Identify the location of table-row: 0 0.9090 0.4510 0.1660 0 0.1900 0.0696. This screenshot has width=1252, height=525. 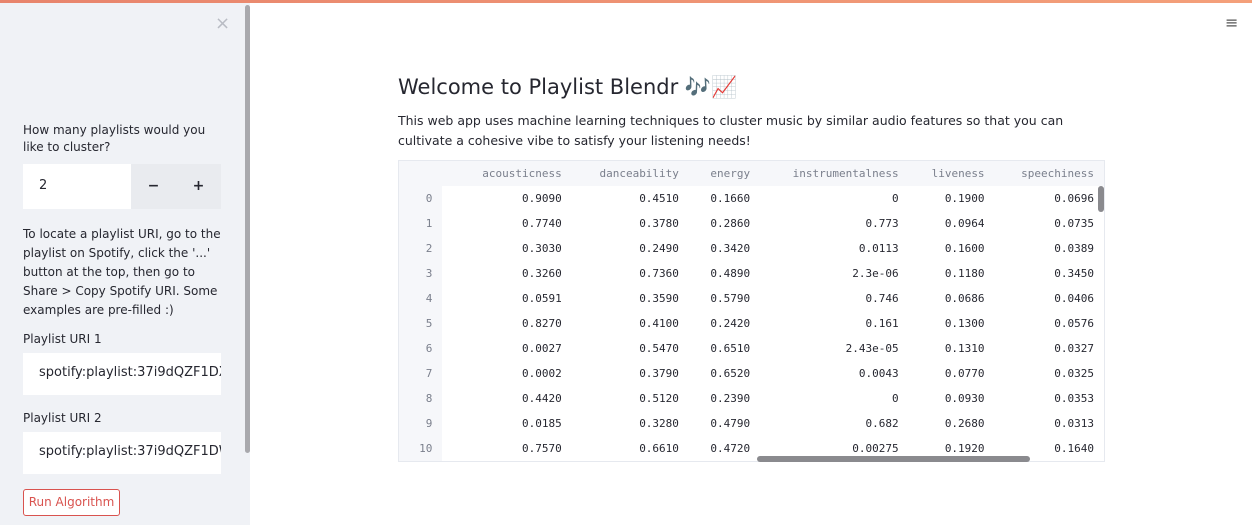
(751, 198).